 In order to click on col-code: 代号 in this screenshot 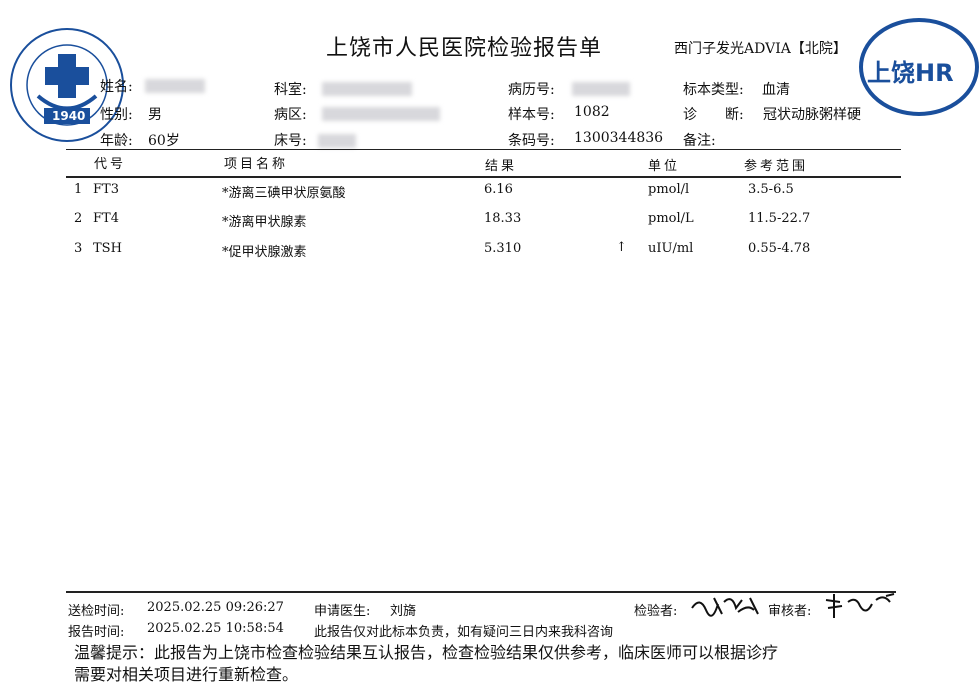, I will do `click(110, 164)`.